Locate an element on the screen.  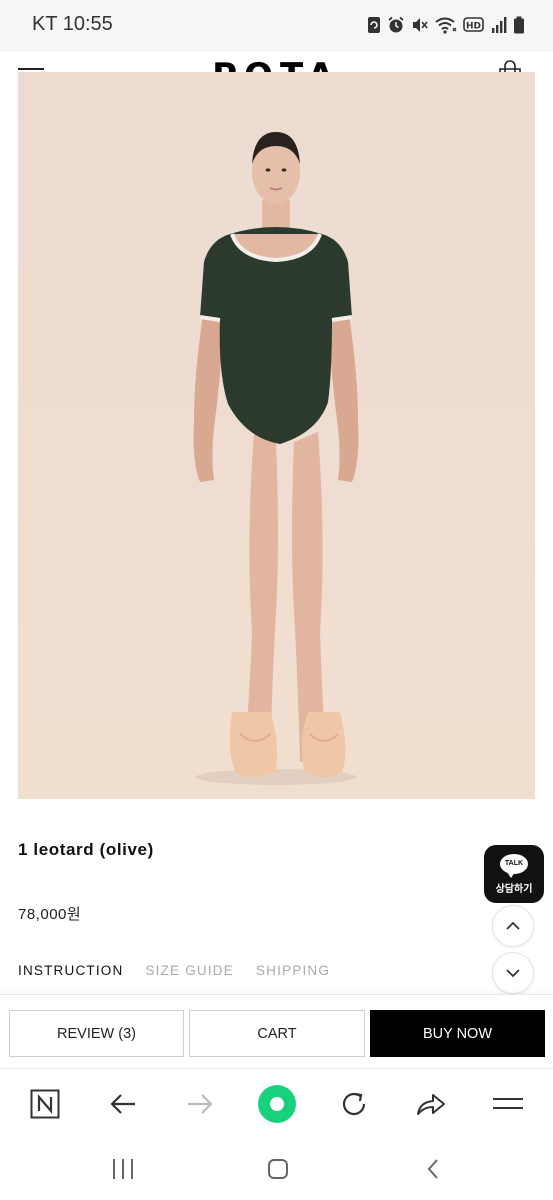
scroll-bottom-button is located at coordinates (513, 973).